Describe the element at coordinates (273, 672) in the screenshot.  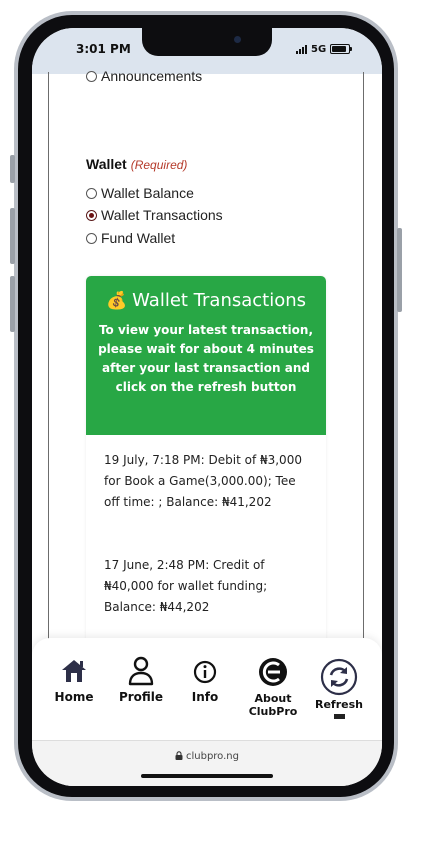
I see `clubpro-logo-icon` at that location.